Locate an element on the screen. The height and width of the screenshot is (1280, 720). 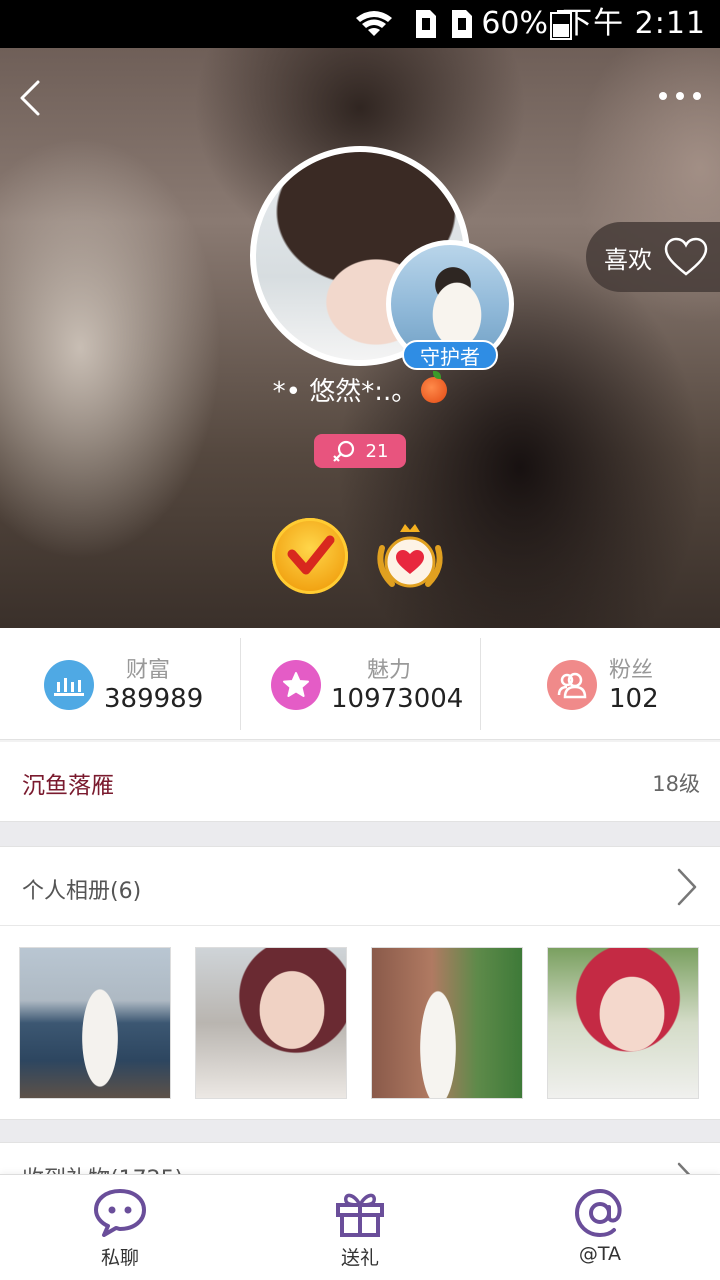
stats-panel: 财富 389989 魅力 10973004 粉丝 102 is located at coordinates (360, 684).